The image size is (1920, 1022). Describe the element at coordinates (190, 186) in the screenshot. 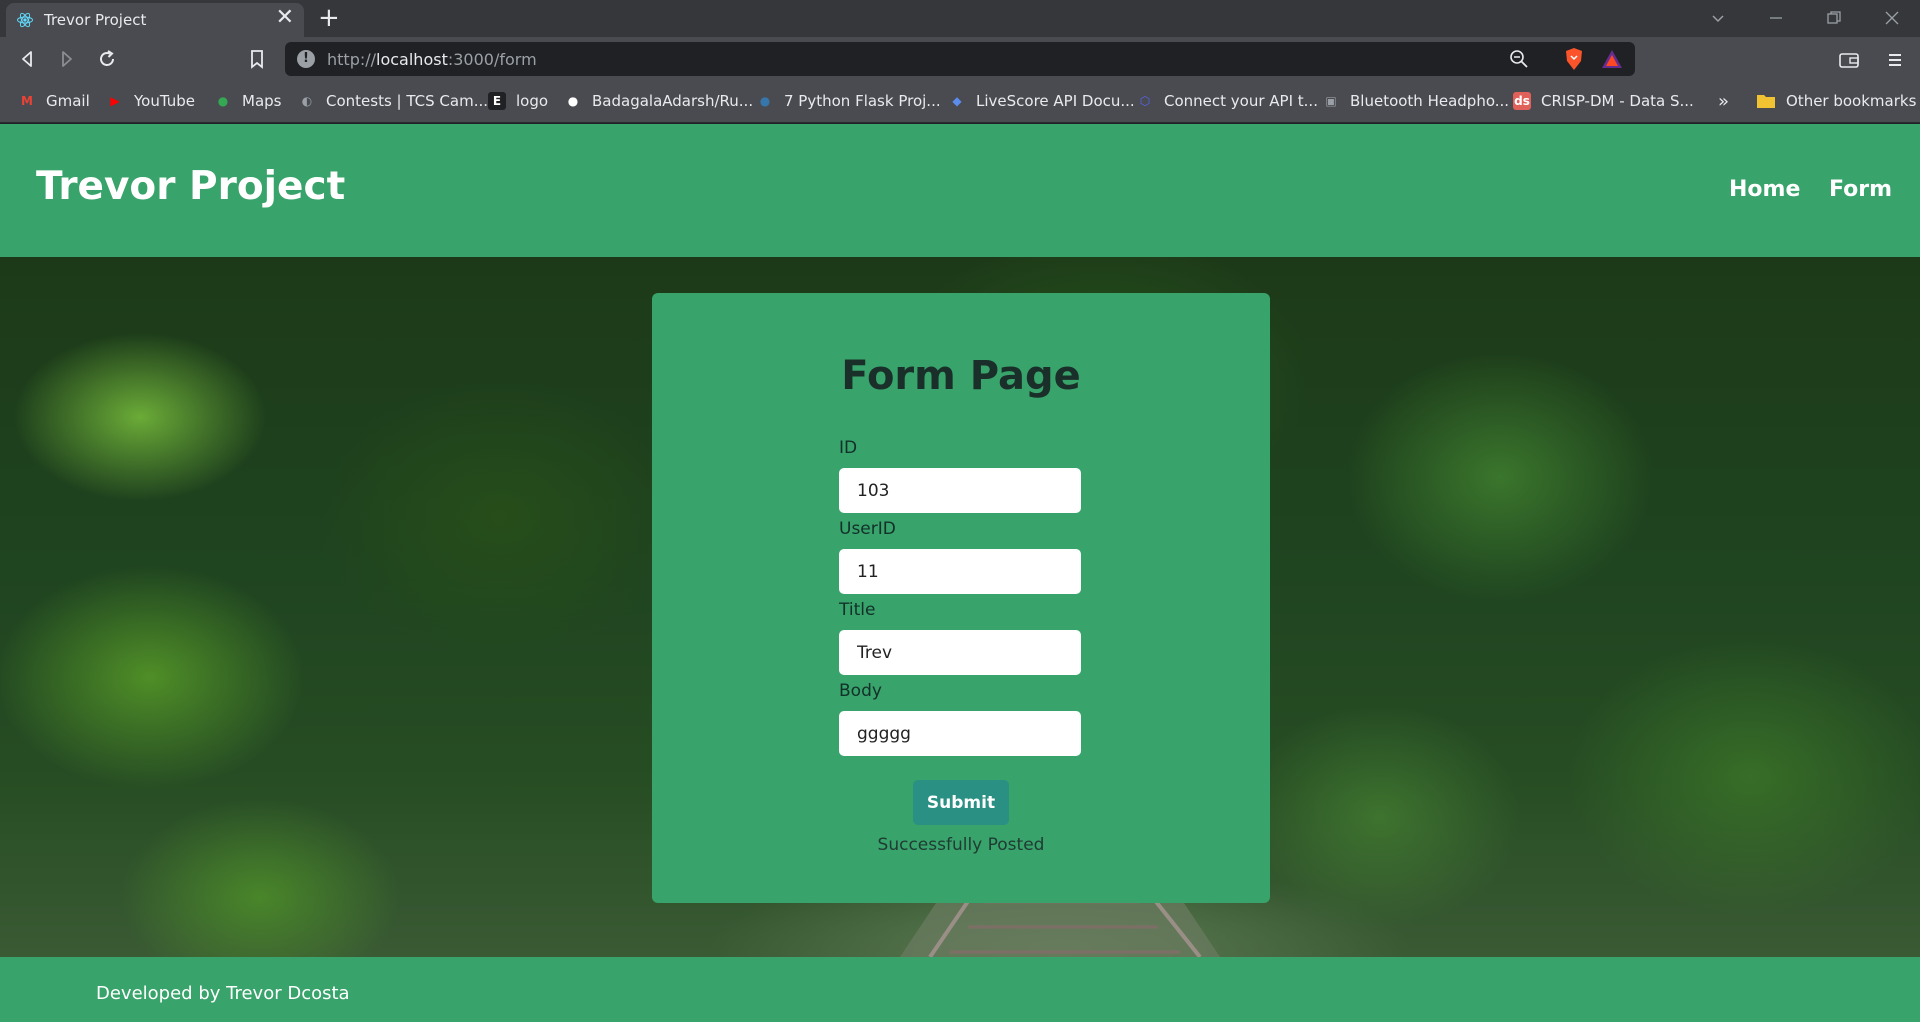

I see `site-brand: Trevor Project` at that location.